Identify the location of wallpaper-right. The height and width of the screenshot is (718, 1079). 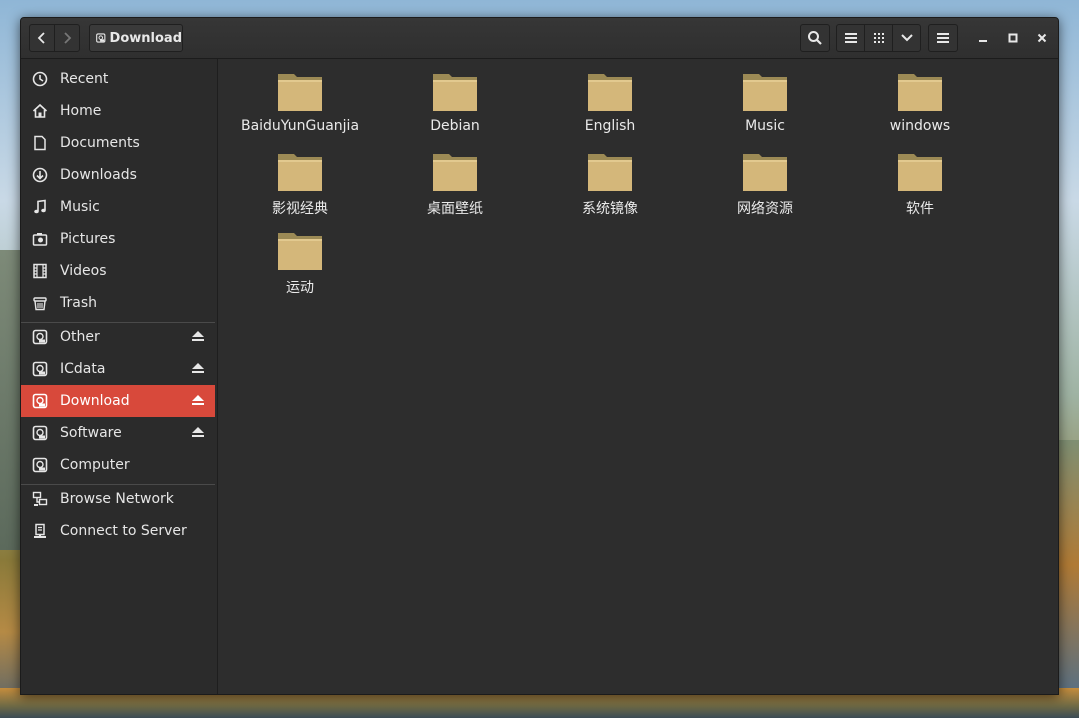
(1068, 565).